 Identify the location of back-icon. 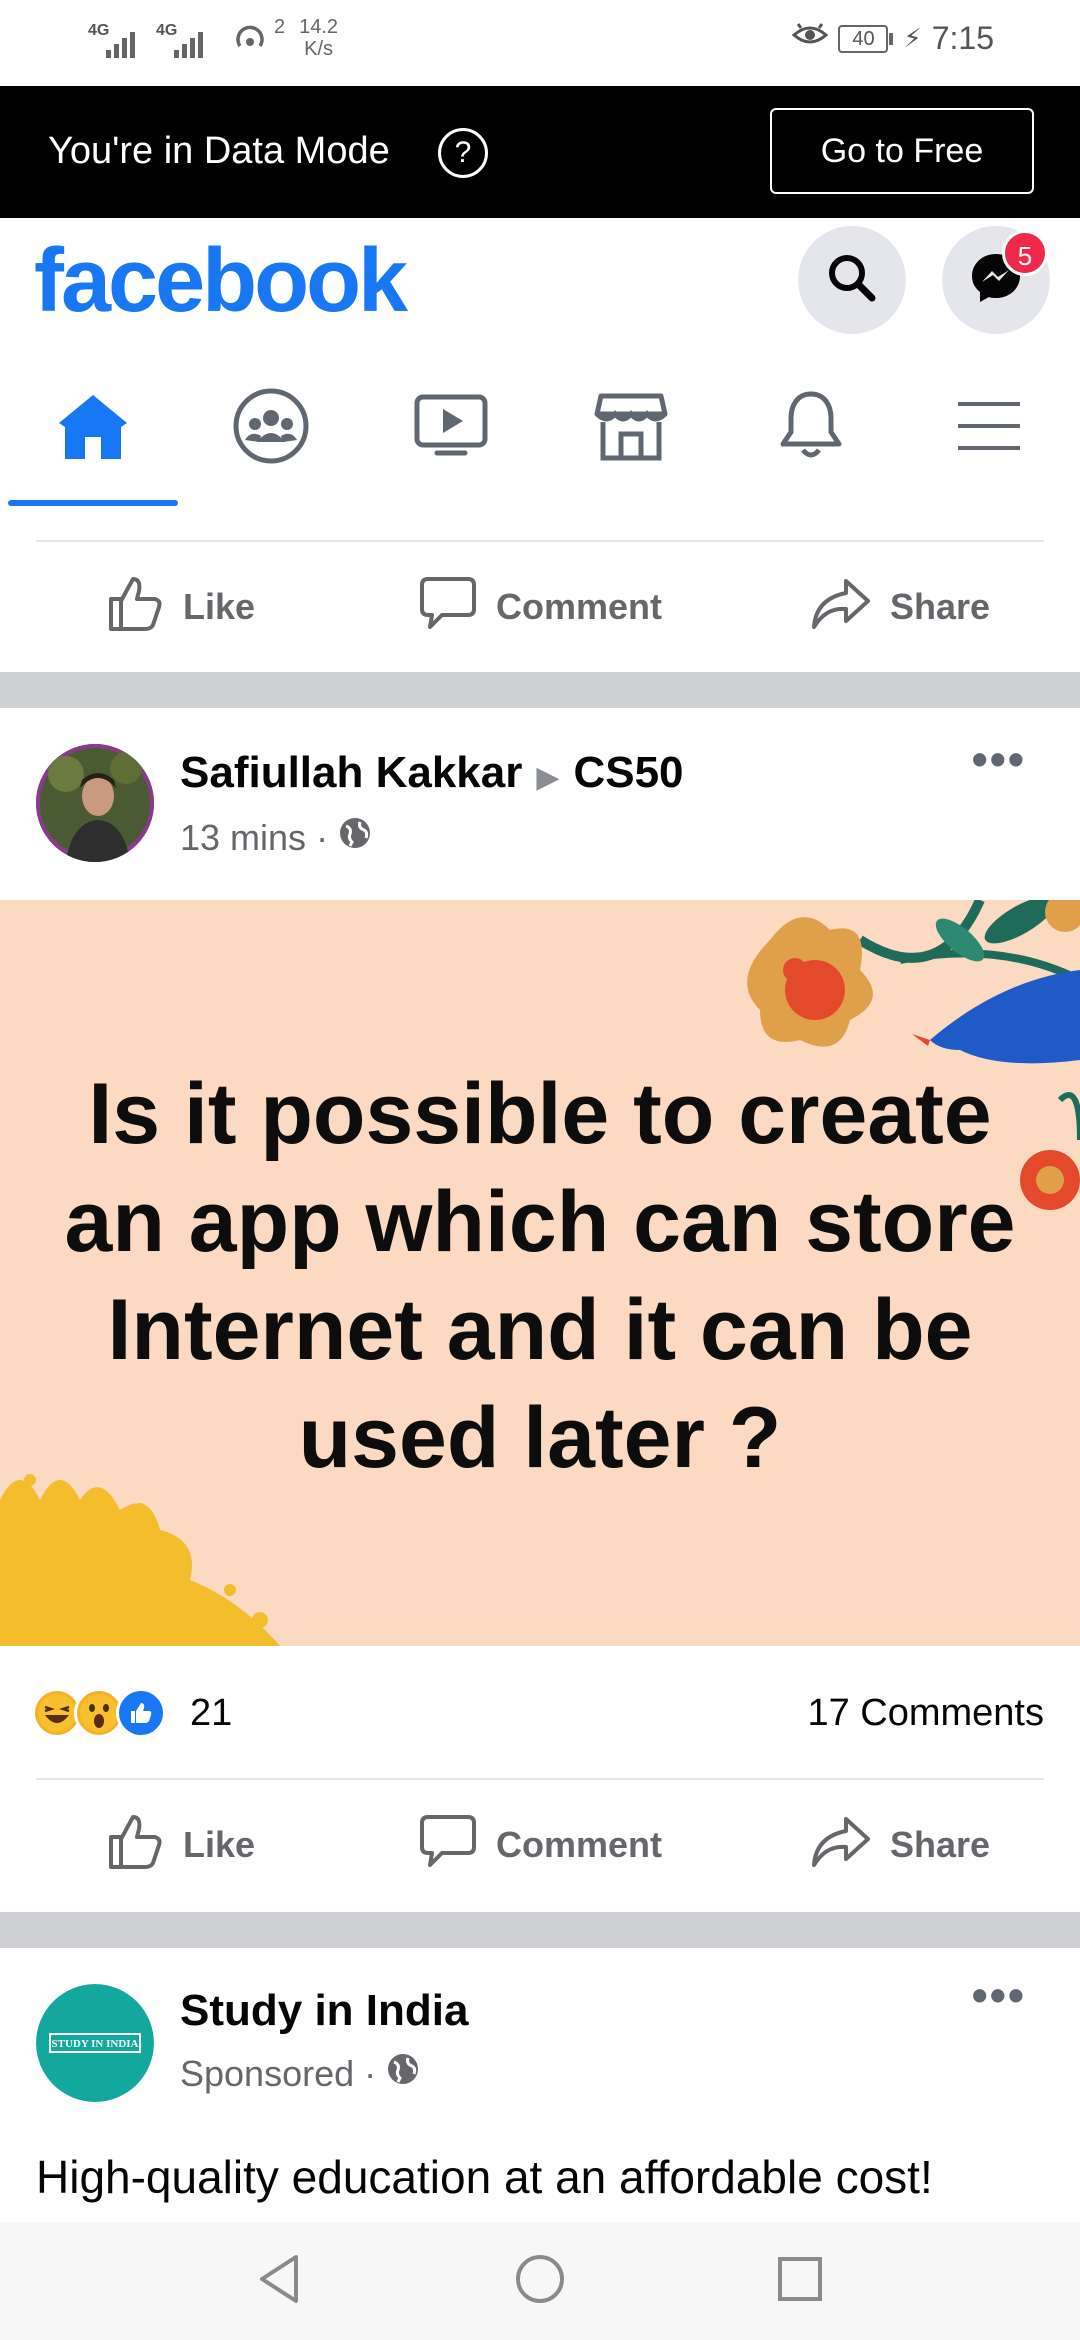
(280, 2281).